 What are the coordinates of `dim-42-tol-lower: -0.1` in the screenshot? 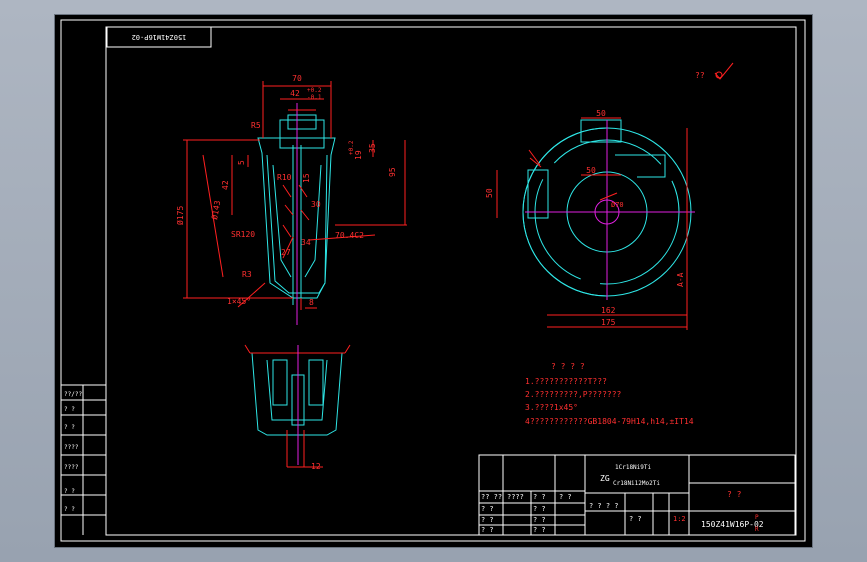 It's located at (314, 97).